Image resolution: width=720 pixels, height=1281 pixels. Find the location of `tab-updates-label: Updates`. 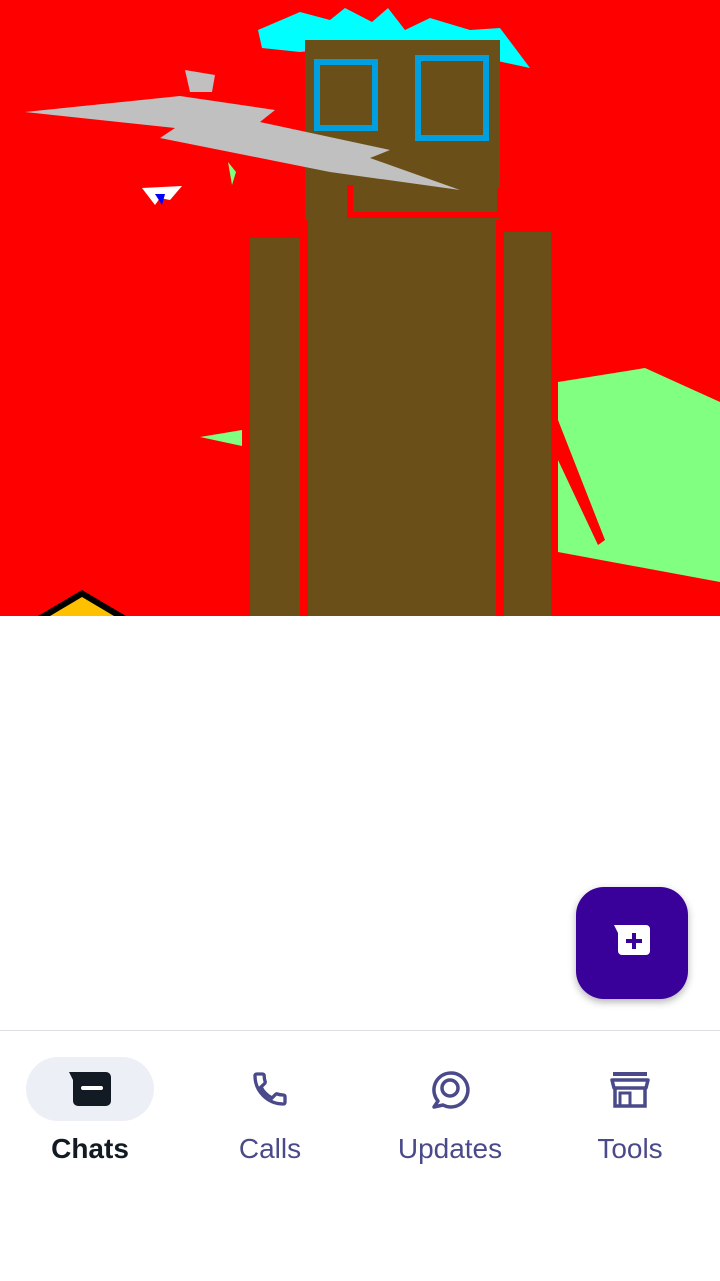

tab-updates-label: Updates is located at coordinates (450, 1148).